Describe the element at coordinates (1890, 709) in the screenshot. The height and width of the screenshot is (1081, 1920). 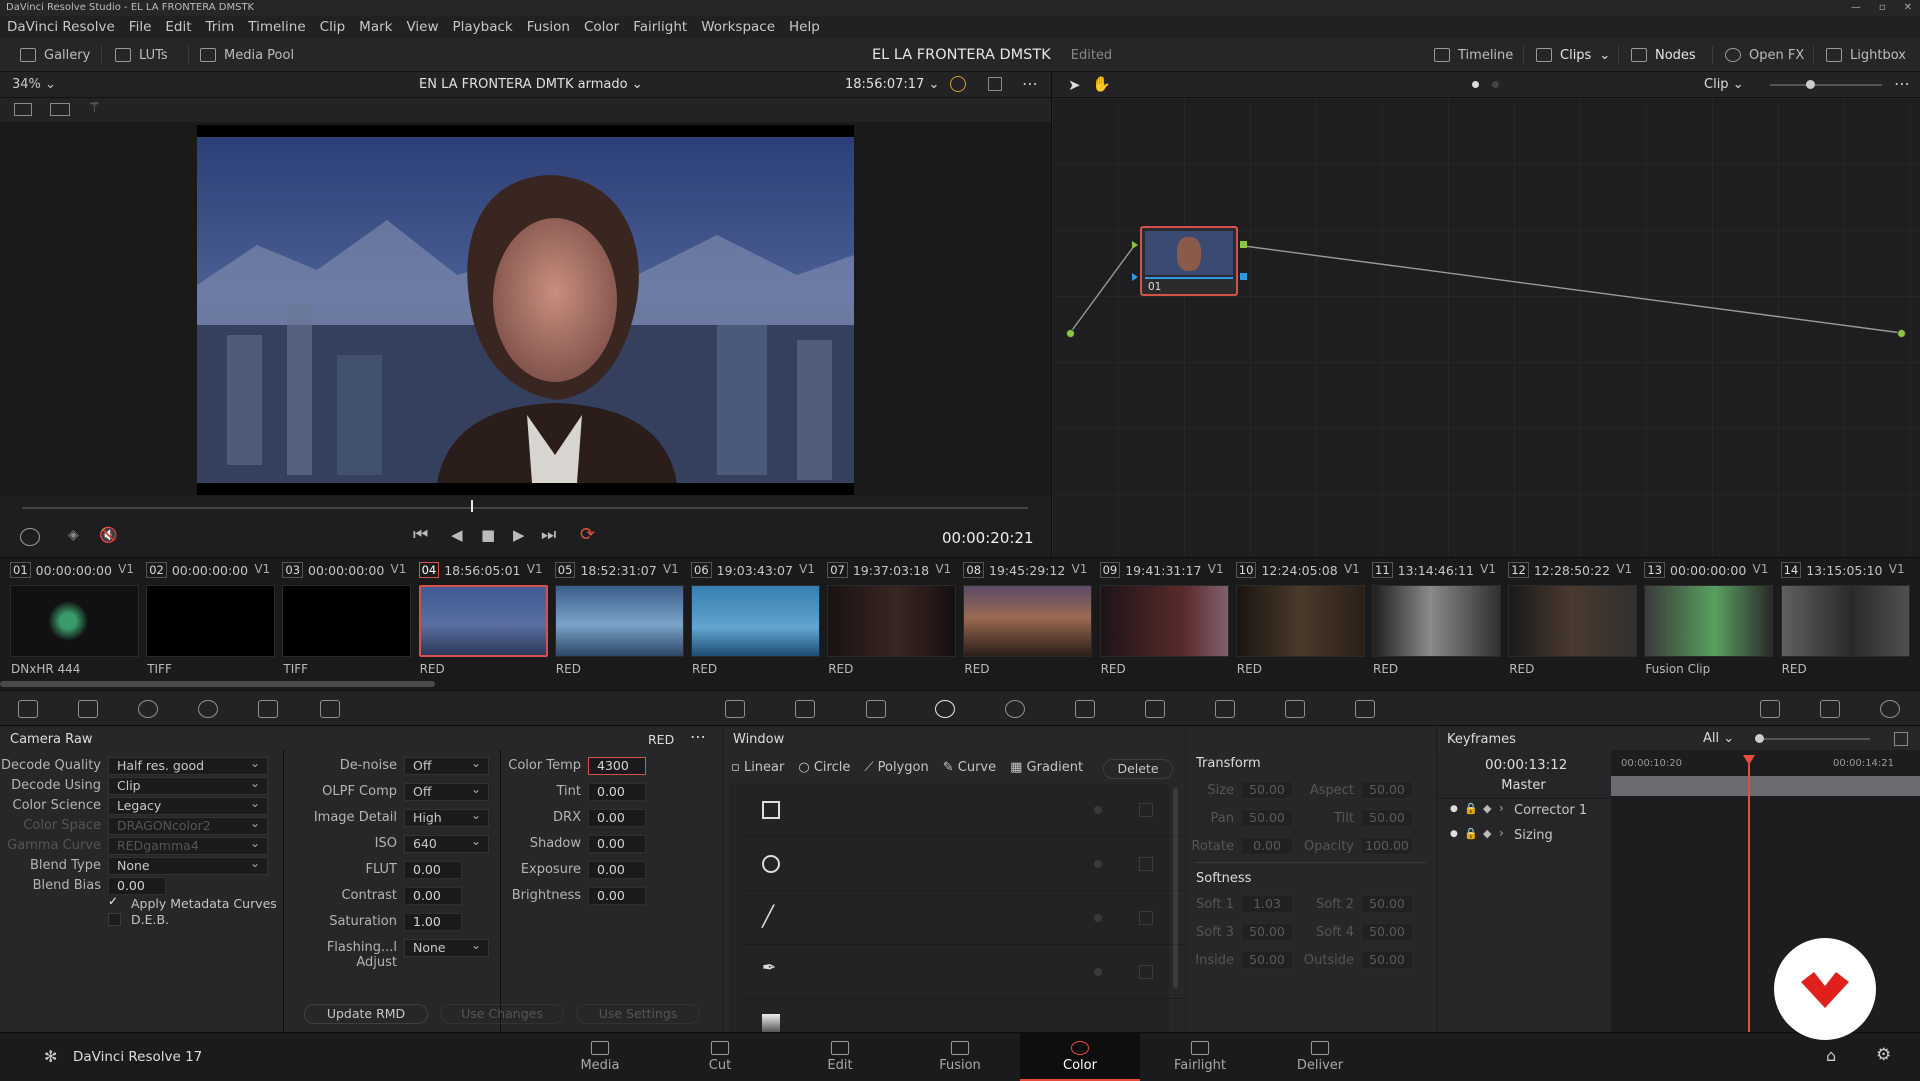
I see `info-icon` at that location.